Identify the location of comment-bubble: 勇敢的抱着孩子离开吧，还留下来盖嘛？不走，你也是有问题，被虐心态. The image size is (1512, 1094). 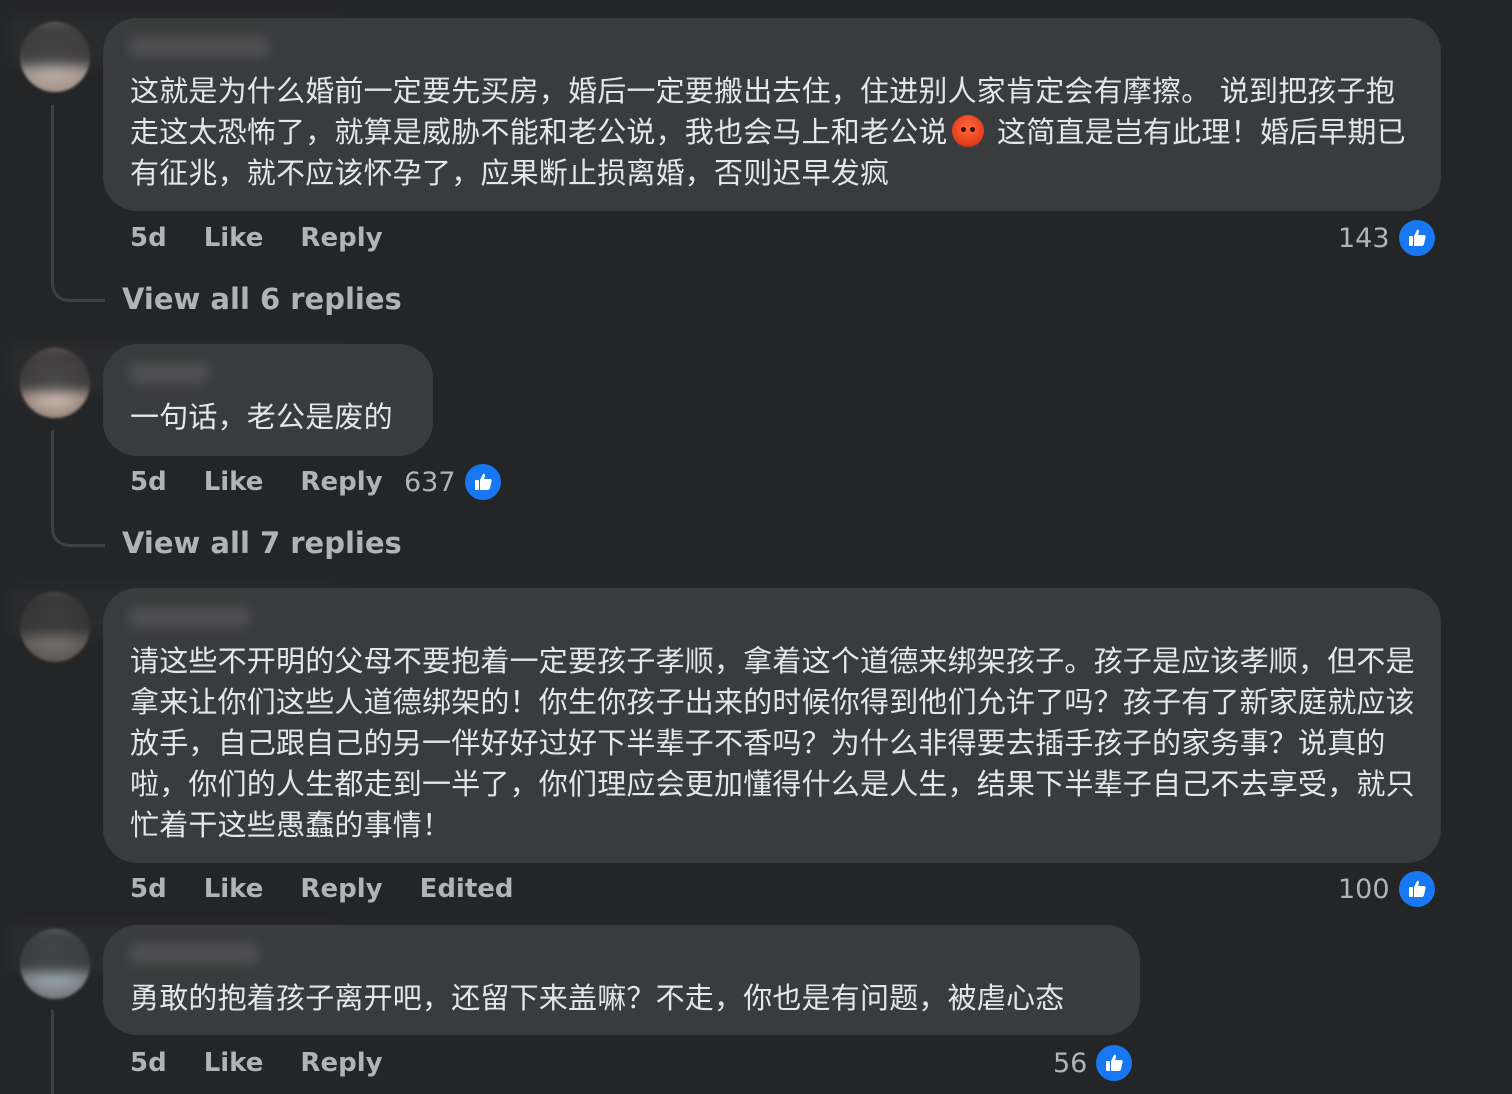
(621, 980).